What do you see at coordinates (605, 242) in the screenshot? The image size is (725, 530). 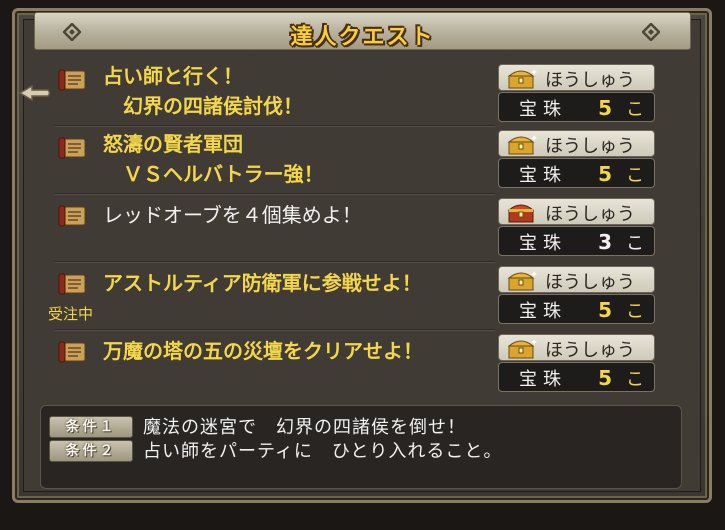 I see `reward-count-value: 3` at bounding box center [605, 242].